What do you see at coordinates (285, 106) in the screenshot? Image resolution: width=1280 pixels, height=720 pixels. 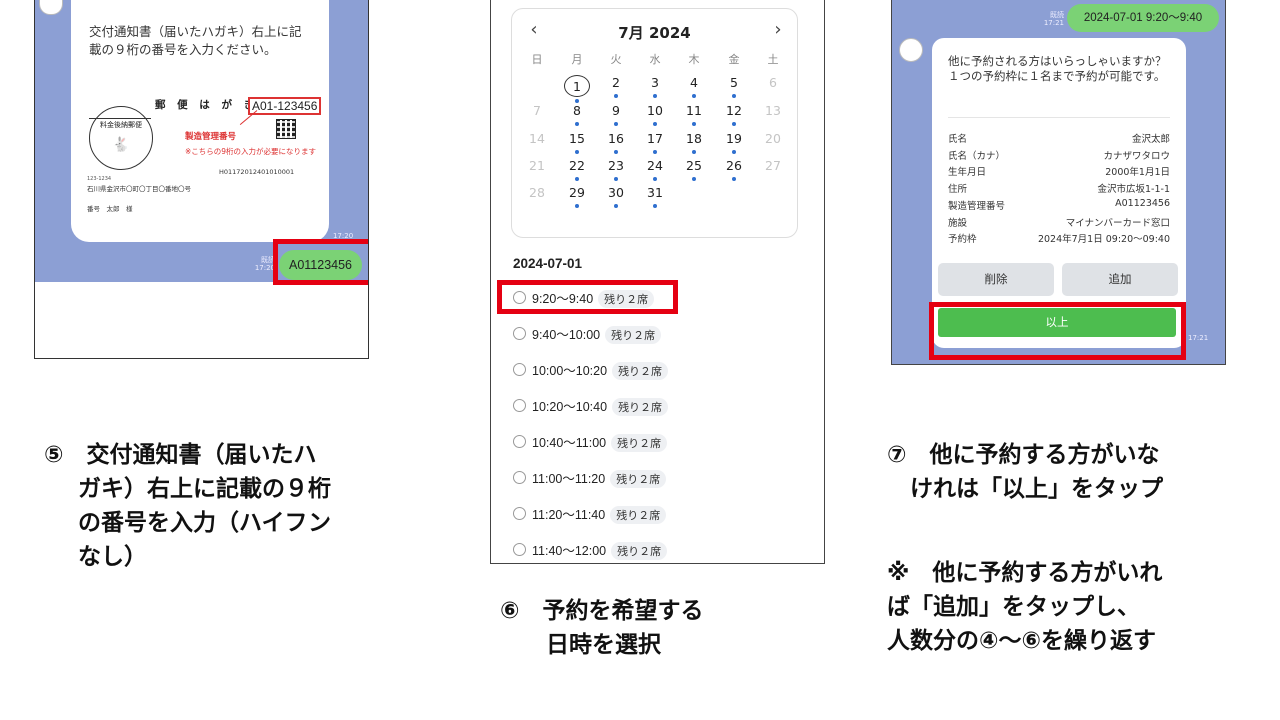 I see `postcard-number-highlight: A01-123456` at bounding box center [285, 106].